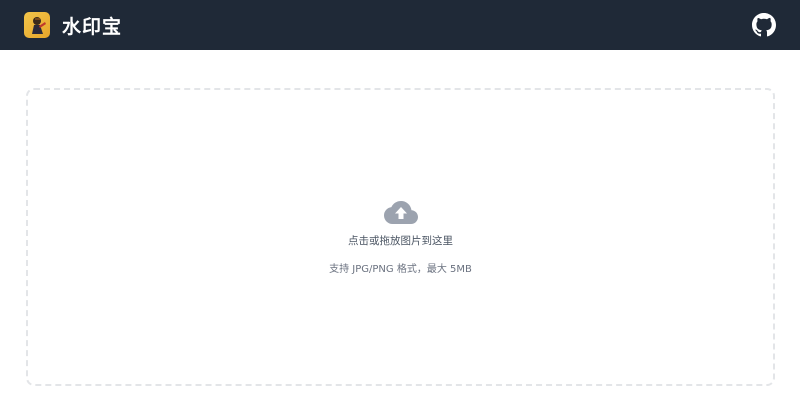 The width and height of the screenshot is (800, 404). I want to click on upload-format-hint: 支持 JPG/PNG 格式，最大 5MB, so click(400, 269).